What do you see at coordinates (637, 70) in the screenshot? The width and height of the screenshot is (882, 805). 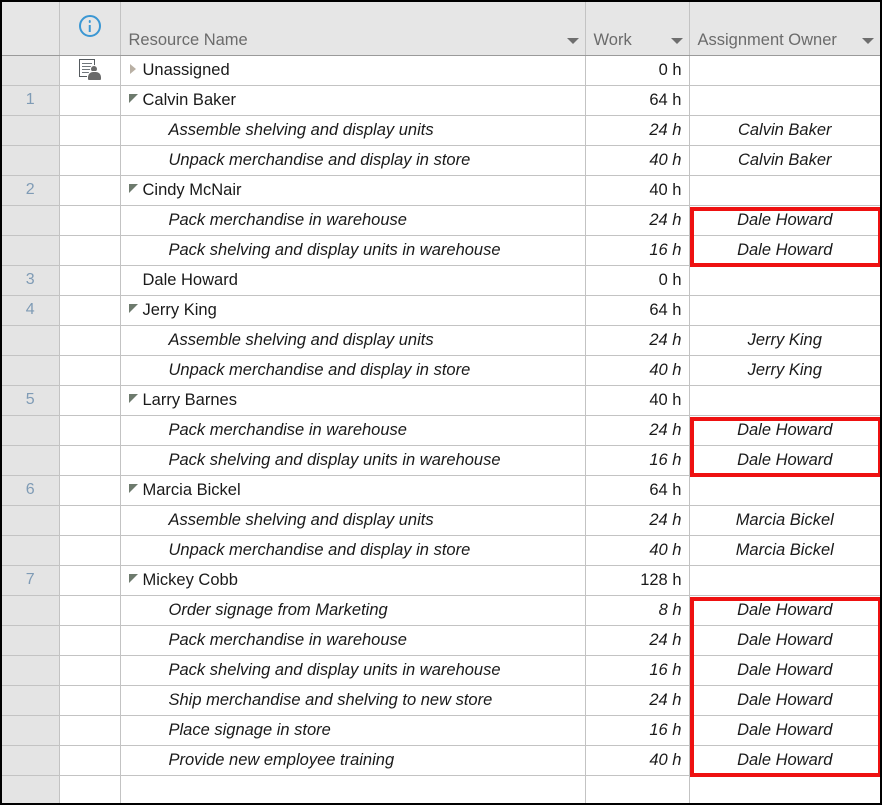 I see `work-value-cell: 0 h` at bounding box center [637, 70].